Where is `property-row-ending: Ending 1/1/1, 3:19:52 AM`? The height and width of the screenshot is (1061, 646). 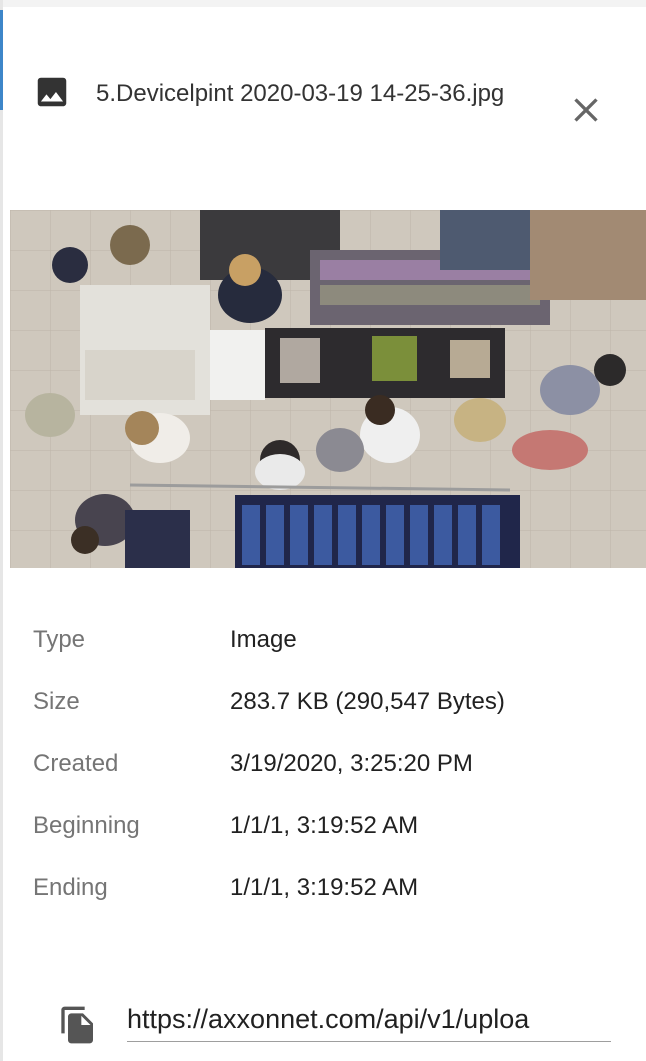 property-row-ending: Ending 1/1/1, 3:19:52 AM is located at coordinates (333, 899).